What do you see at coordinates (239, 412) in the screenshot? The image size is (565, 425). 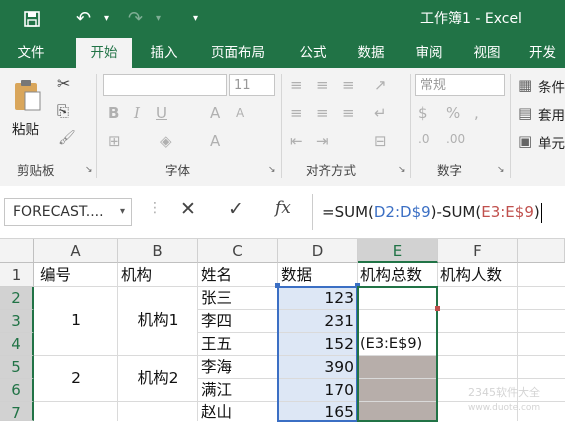 I see `cell-name: 赵山` at bounding box center [239, 412].